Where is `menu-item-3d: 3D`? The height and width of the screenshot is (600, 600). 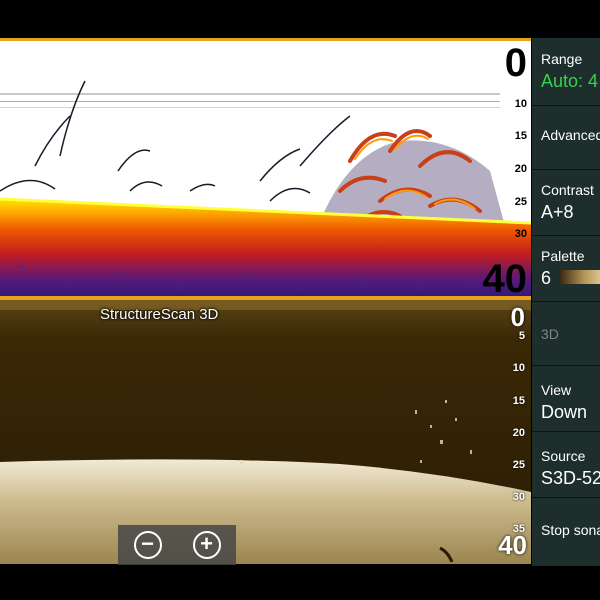
menu-item-3d: 3D is located at coordinates (566, 334).